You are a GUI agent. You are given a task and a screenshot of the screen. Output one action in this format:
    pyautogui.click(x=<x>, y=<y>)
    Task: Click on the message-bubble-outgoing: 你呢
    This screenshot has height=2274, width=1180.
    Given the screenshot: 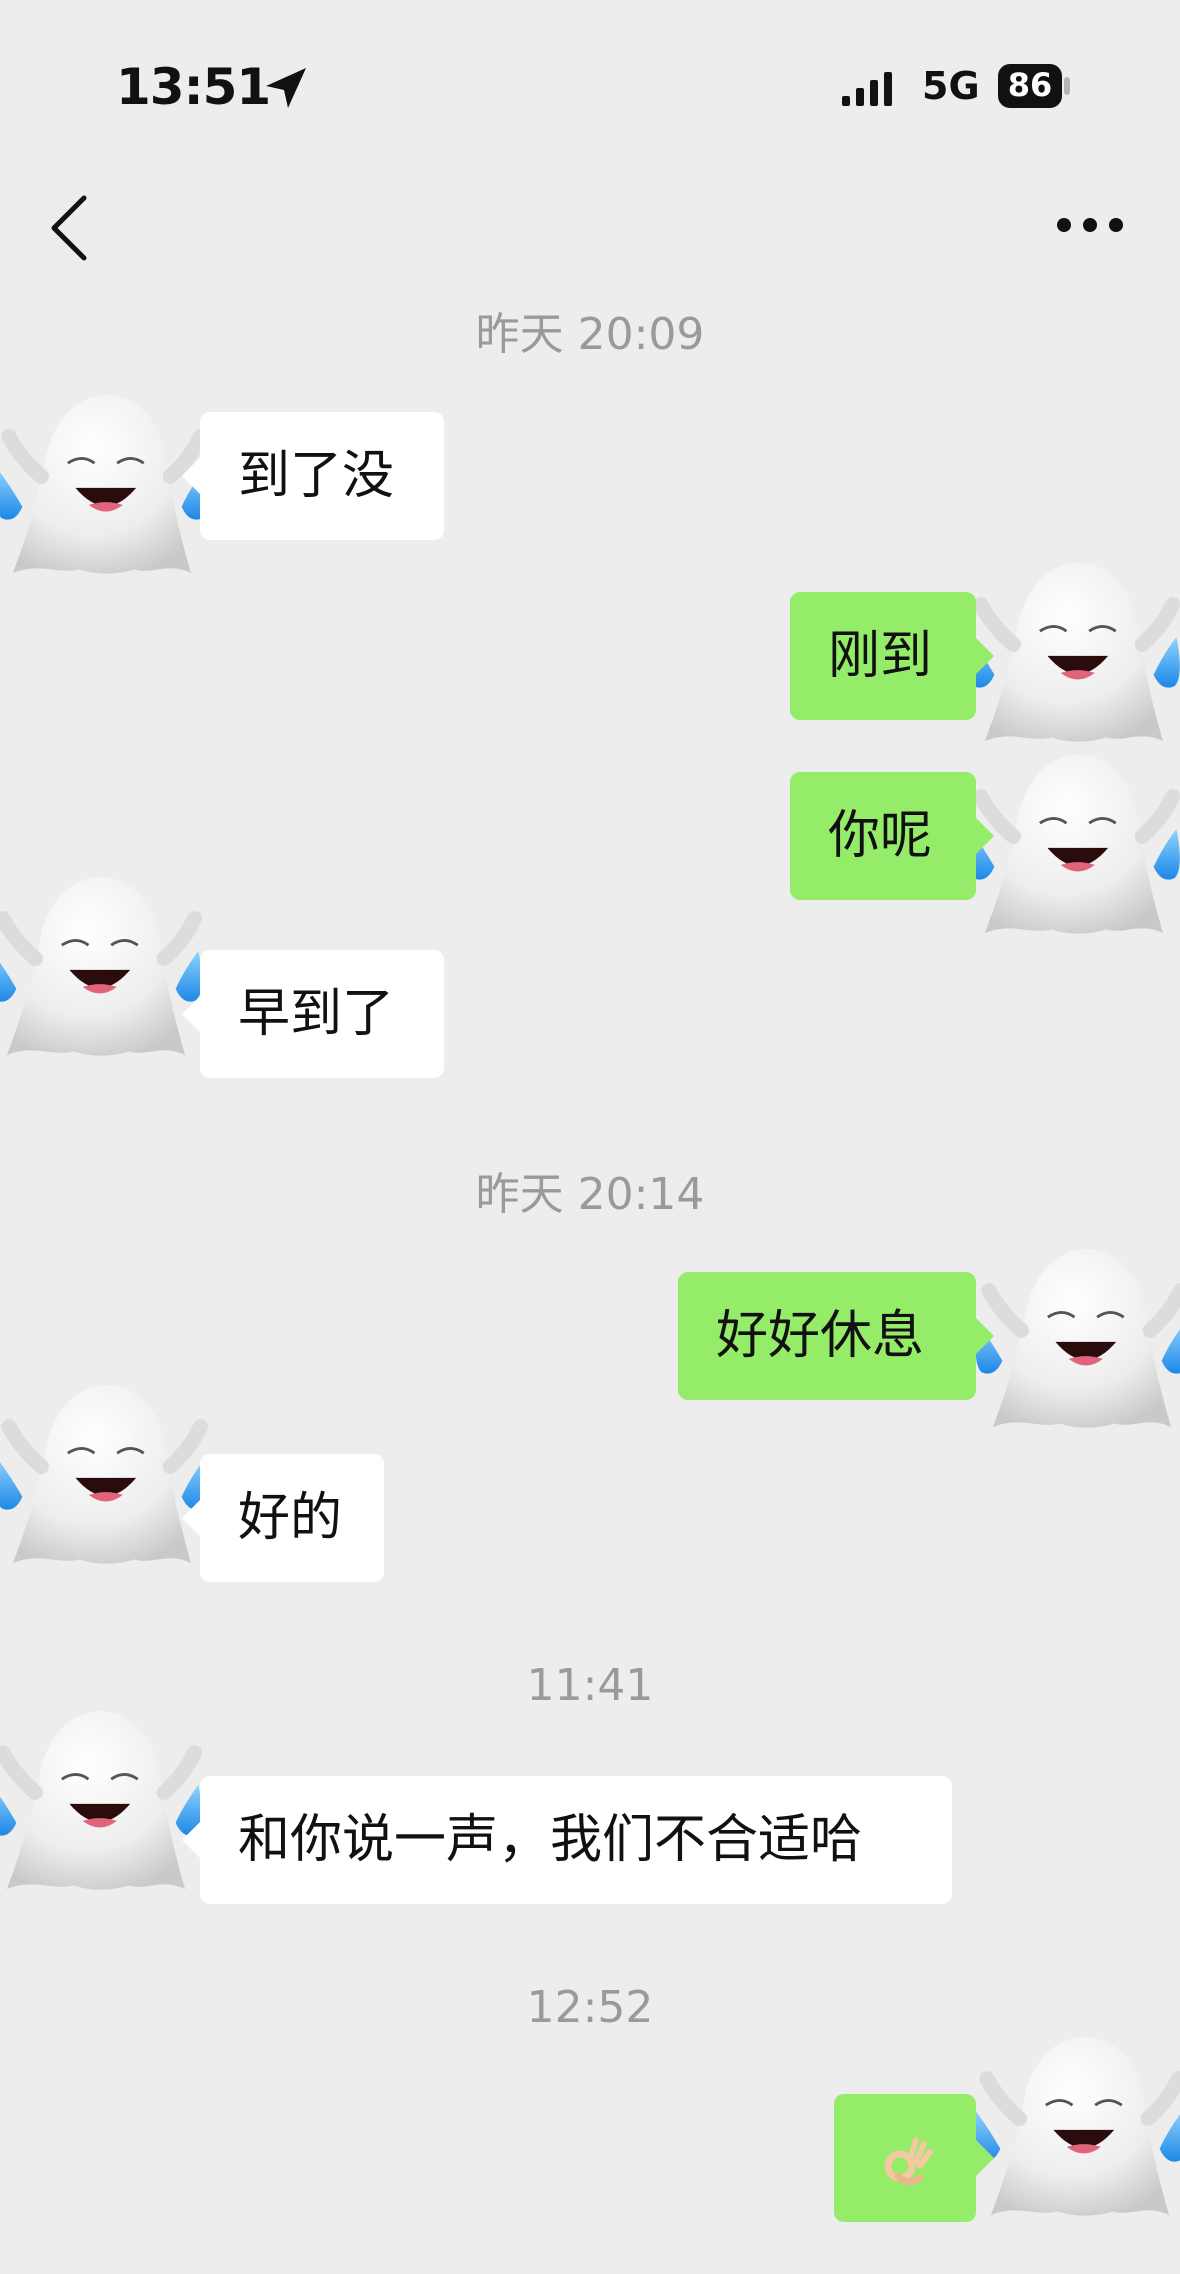 What is the action you would take?
    pyautogui.click(x=892, y=836)
    